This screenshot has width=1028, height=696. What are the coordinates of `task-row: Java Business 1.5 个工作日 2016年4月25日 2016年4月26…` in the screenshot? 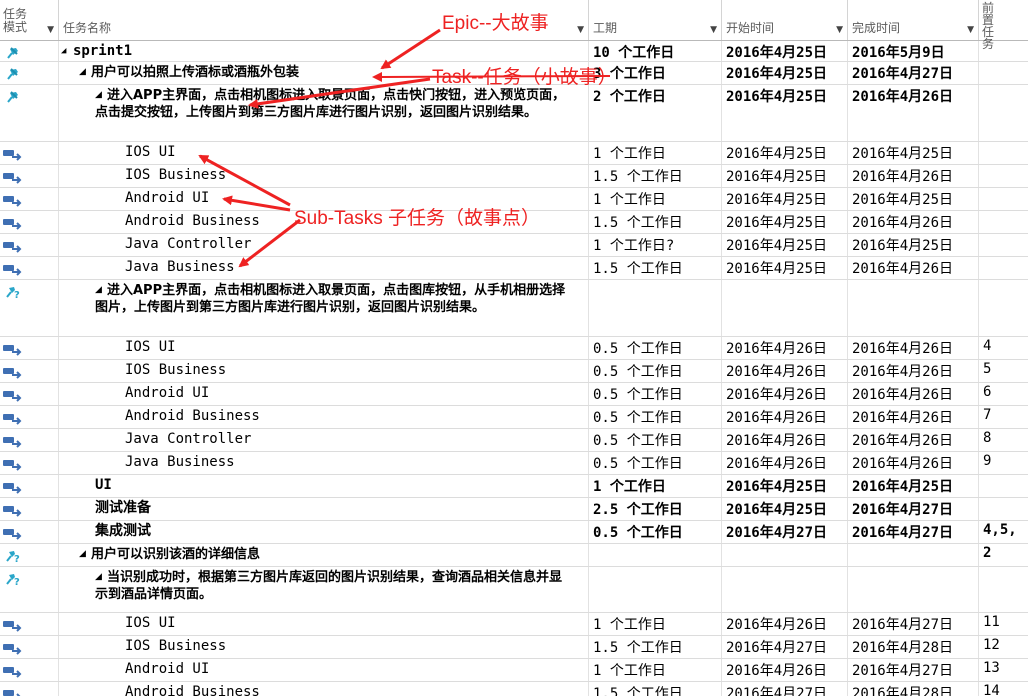 It's located at (514, 268).